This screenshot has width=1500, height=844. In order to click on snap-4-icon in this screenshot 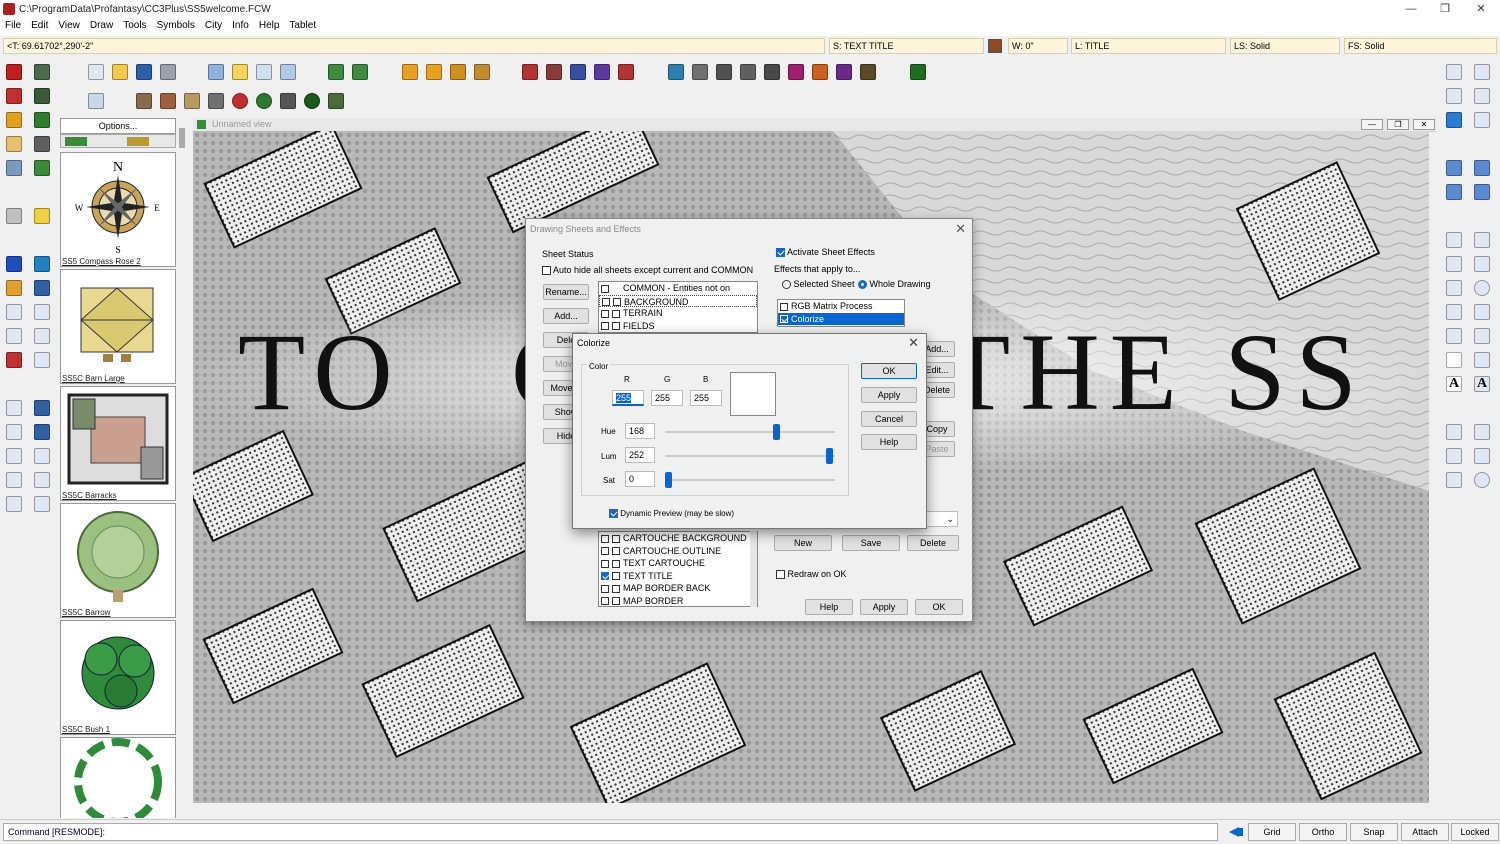, I will do `click(1482, 192)`.